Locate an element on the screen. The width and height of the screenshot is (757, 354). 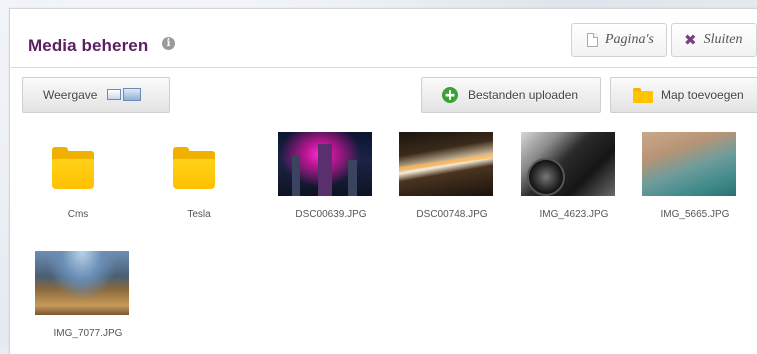
close-icon: ✖ is located at coordinates (690, 40).